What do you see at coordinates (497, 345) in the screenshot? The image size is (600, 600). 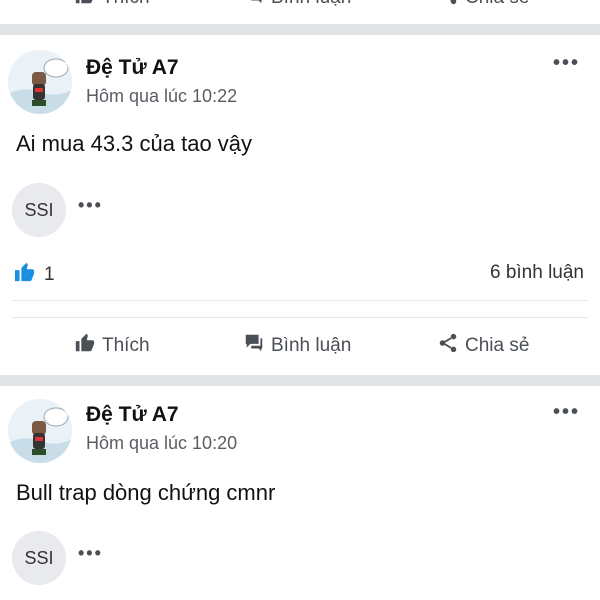 I see `share-label: Chia sẻ` at bounding box center [497, 345].